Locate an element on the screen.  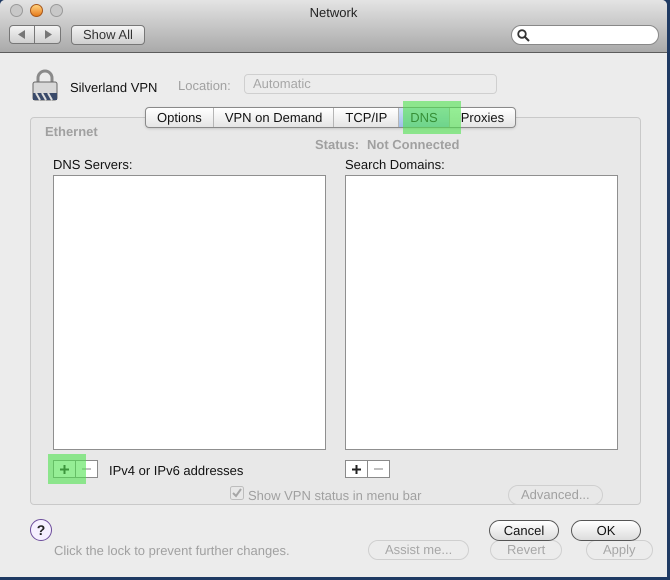
location-label: Location: is located at coordinates (204, 86).